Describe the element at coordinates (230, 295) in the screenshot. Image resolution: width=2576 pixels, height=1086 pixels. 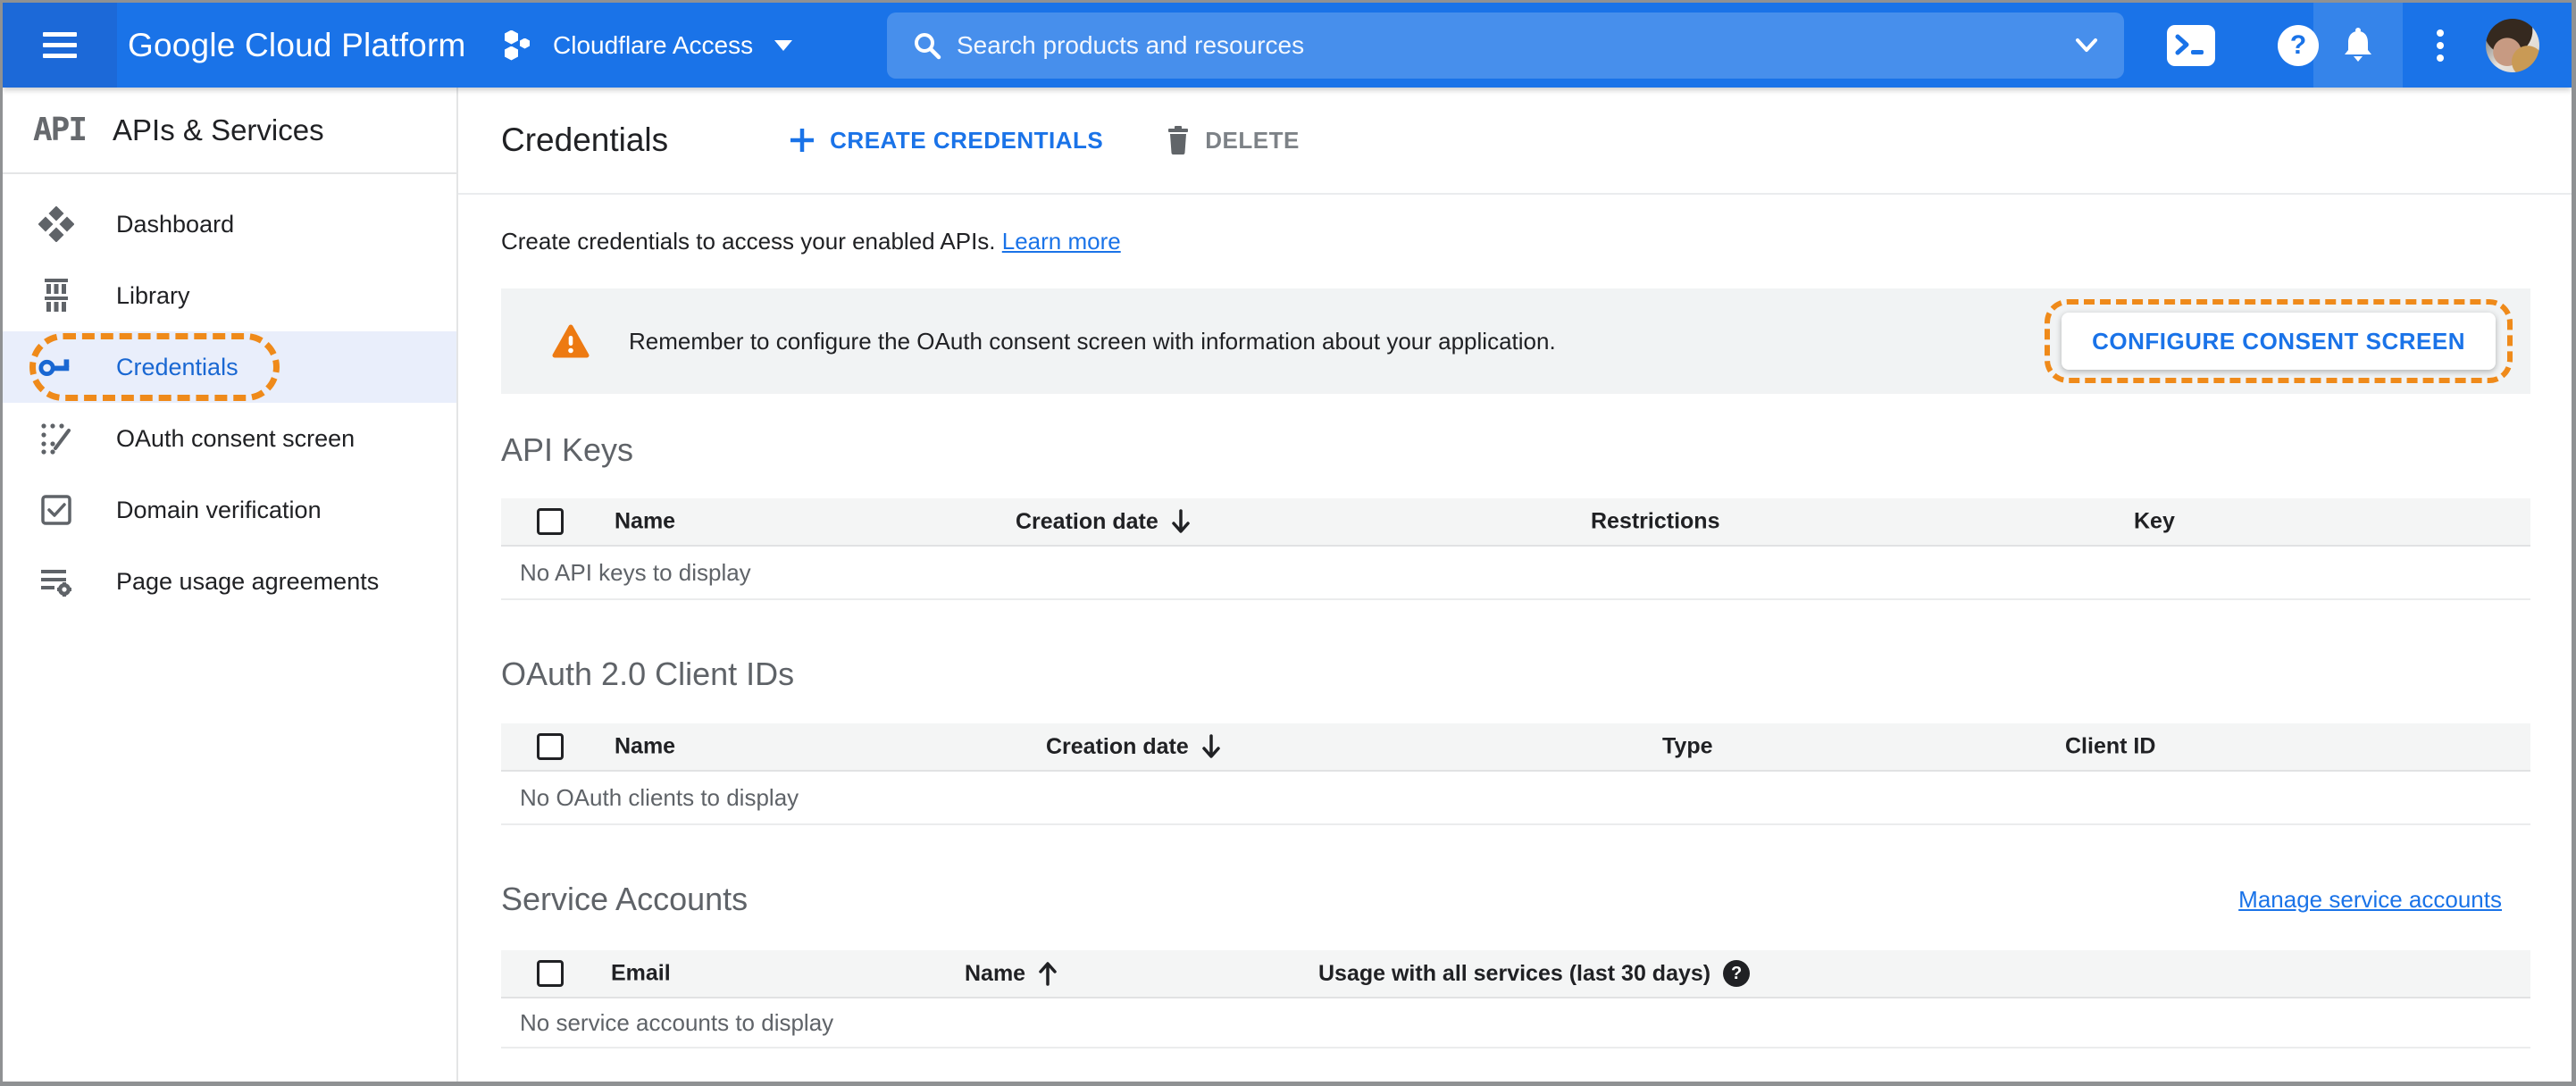
I see `sidebar-item-library: Library` at that location.